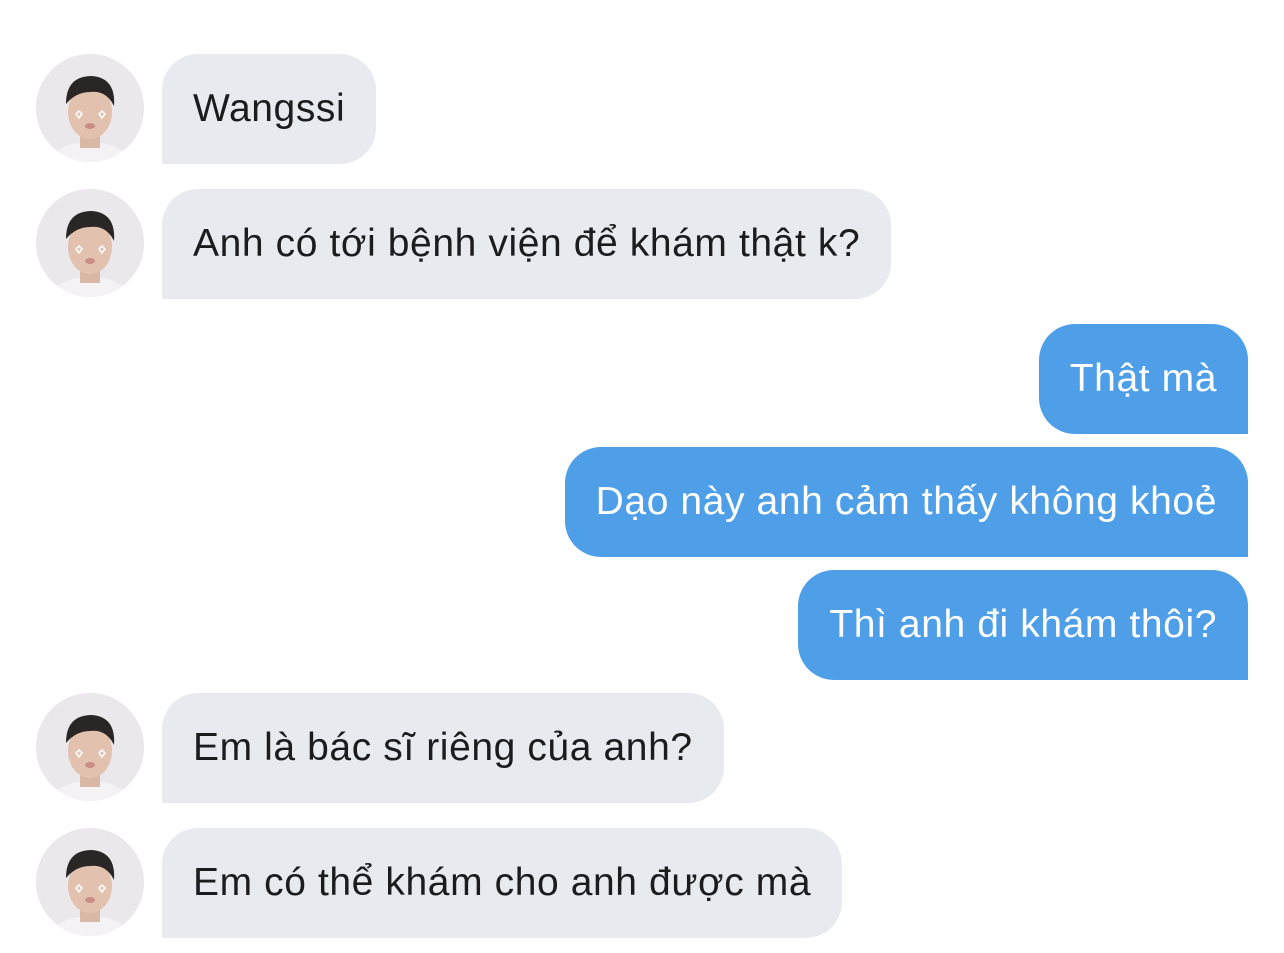 The width and height of the screenshot is (1284, 953). Describe the element at coordinates (642, 626) in the screenshot. I see `message-row: Thì anh đi khám thôi?` at that location.